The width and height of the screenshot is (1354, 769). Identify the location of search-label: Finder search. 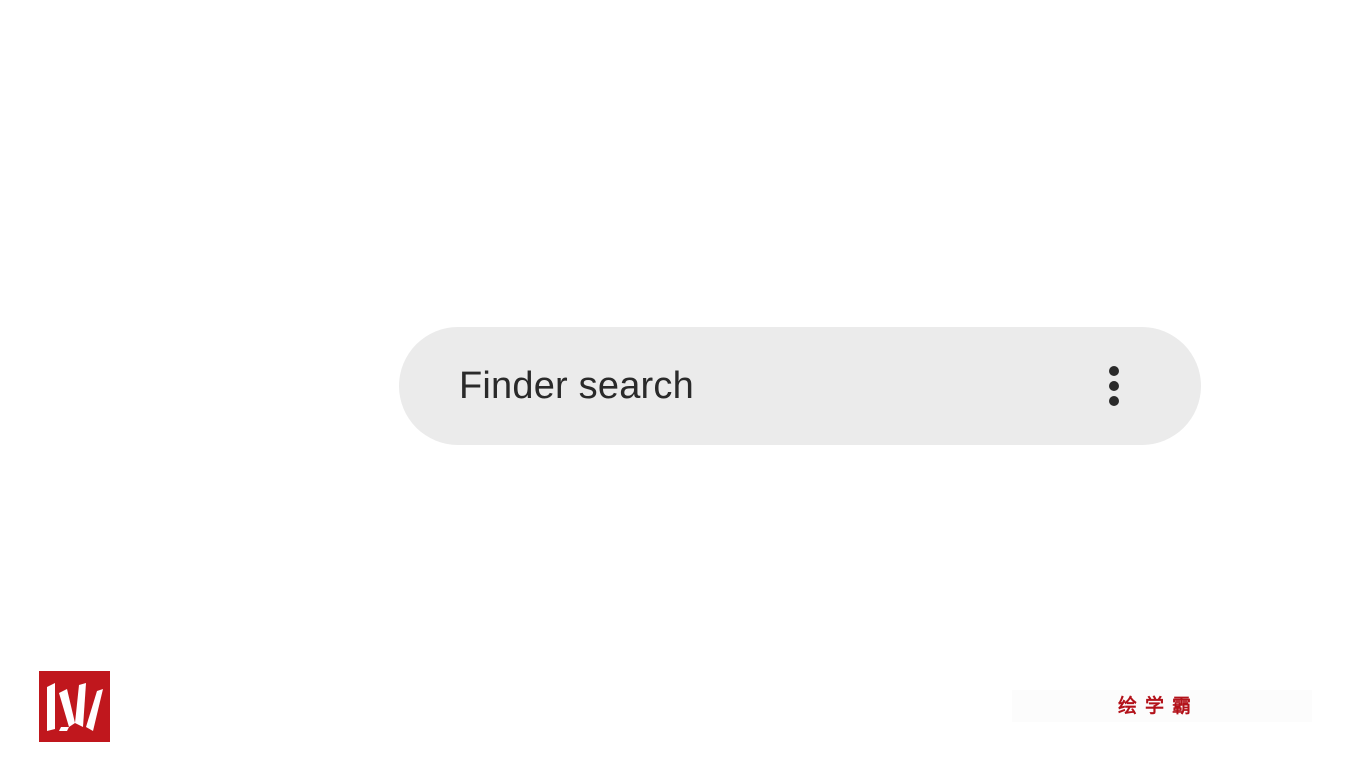
(576, 386).